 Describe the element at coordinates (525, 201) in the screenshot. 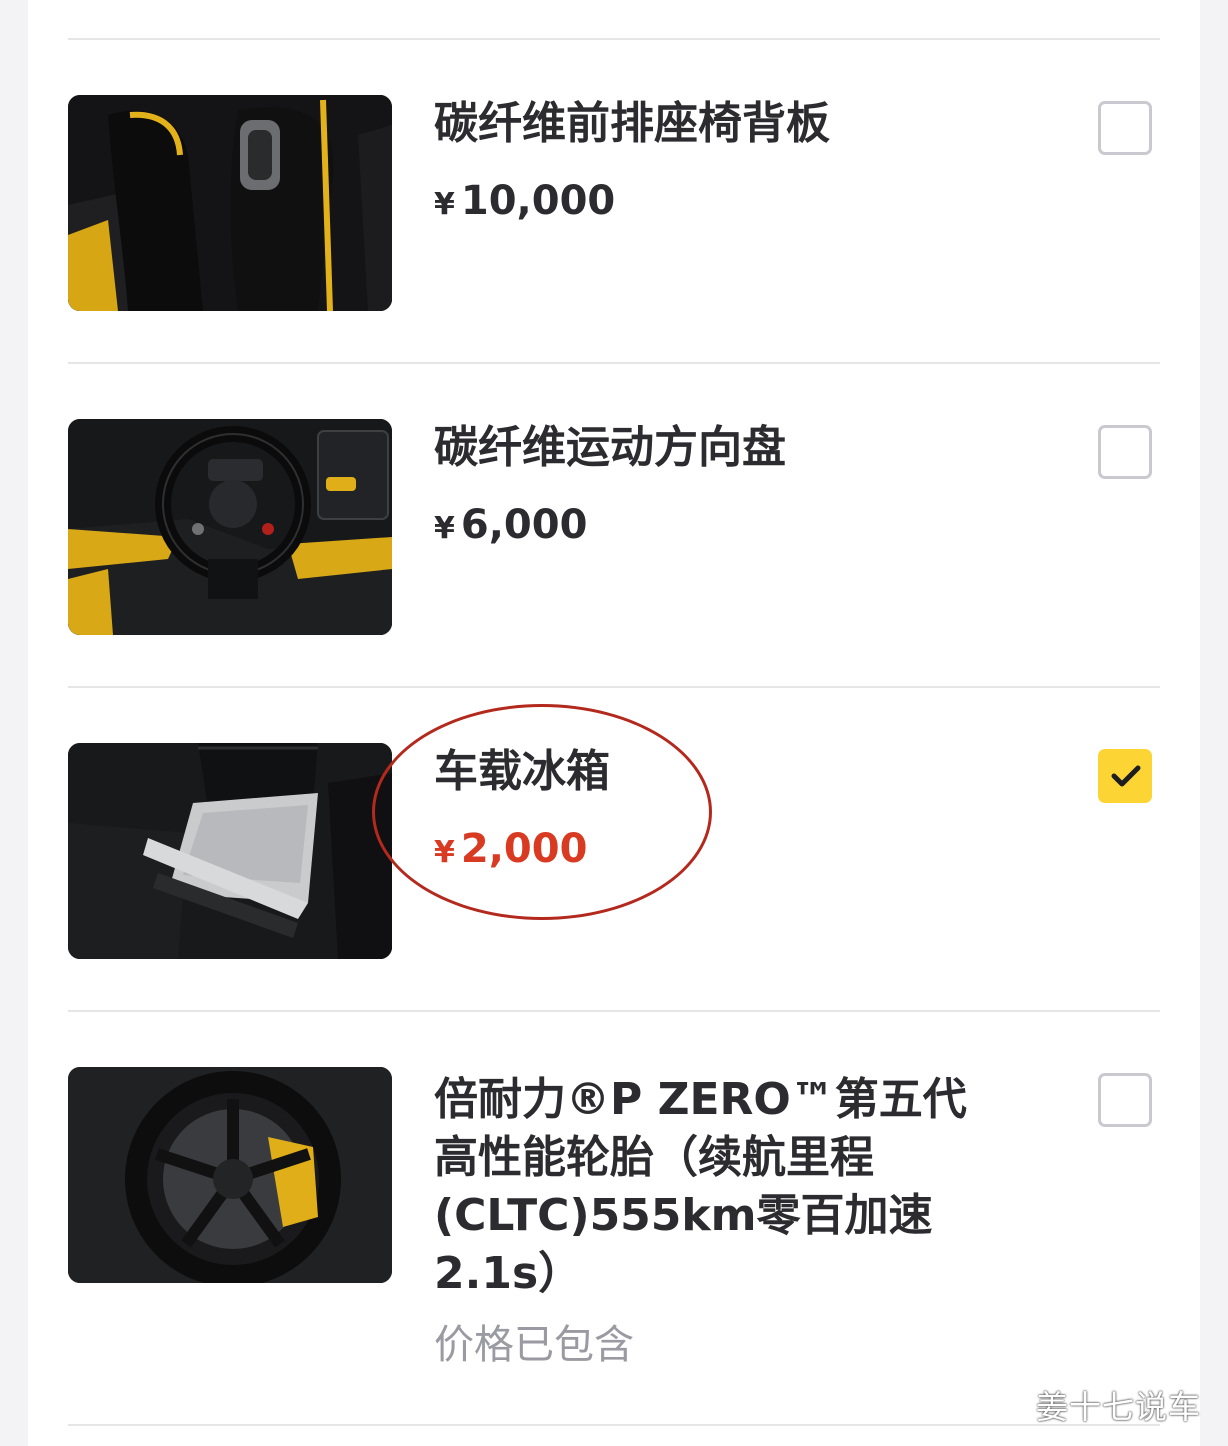

I see `option-price: ¥10,000` at that location.